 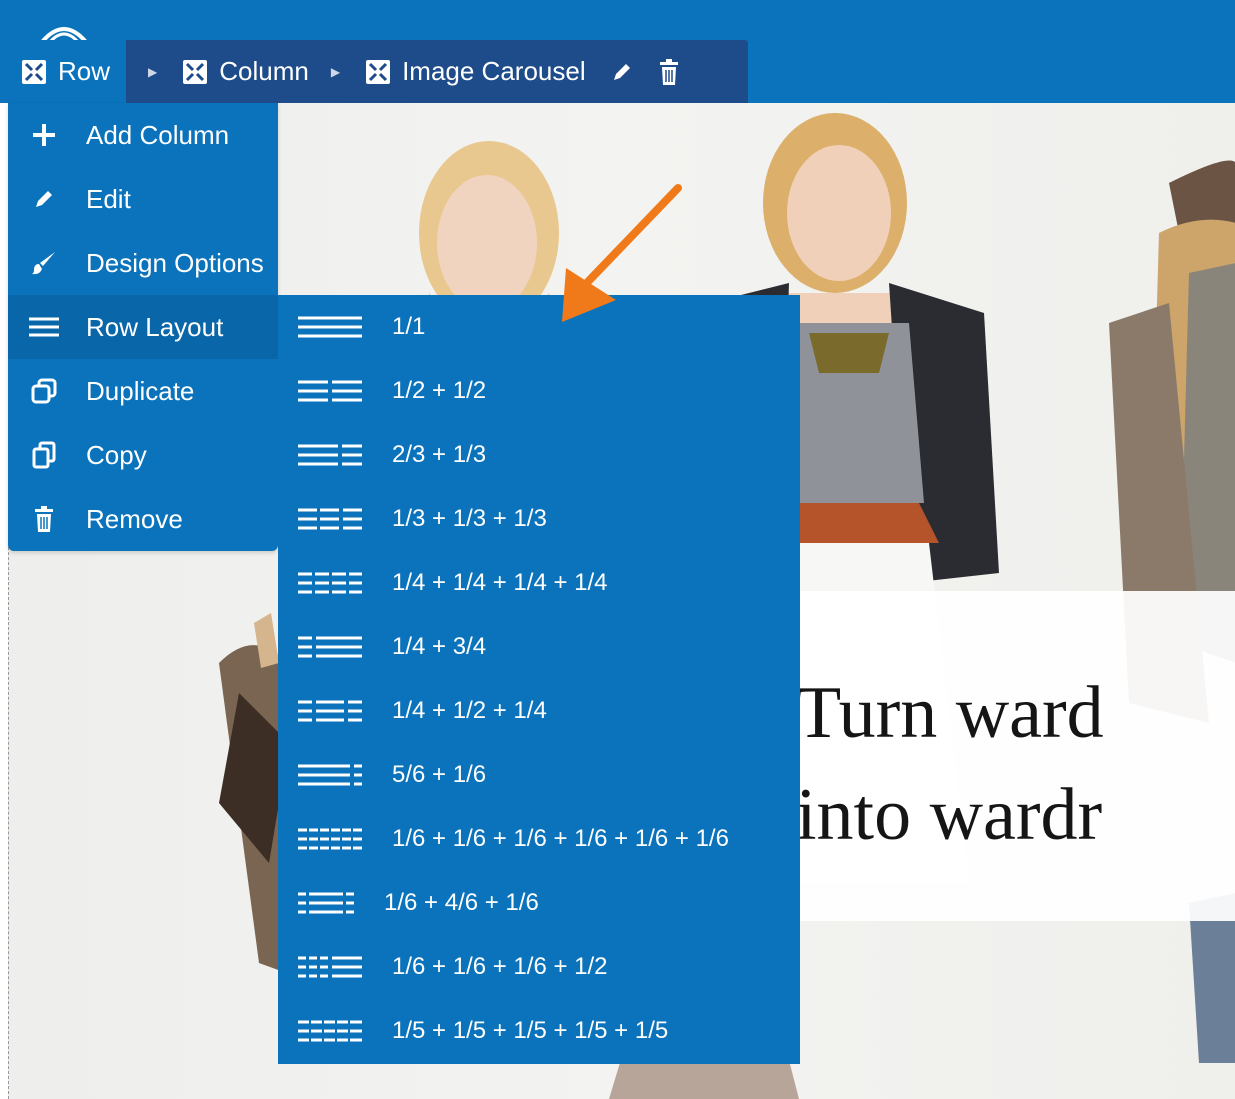 I want to click on layout-1-4-3-4-icon, so click(x=330, y=647).